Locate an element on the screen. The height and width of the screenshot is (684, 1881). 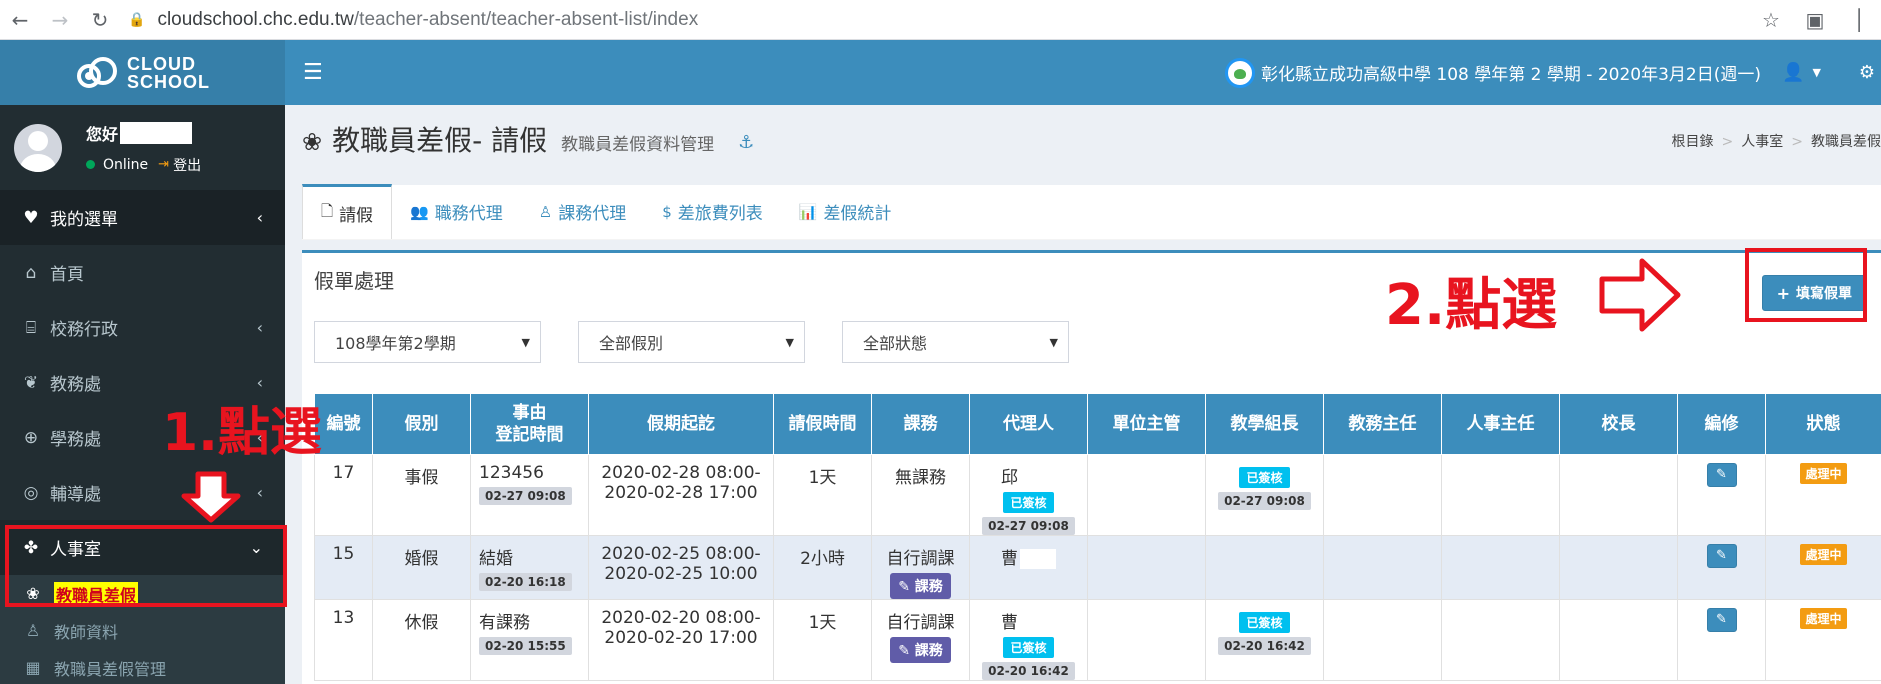
cell-teaching-head is located at coordinates (1264, 567).